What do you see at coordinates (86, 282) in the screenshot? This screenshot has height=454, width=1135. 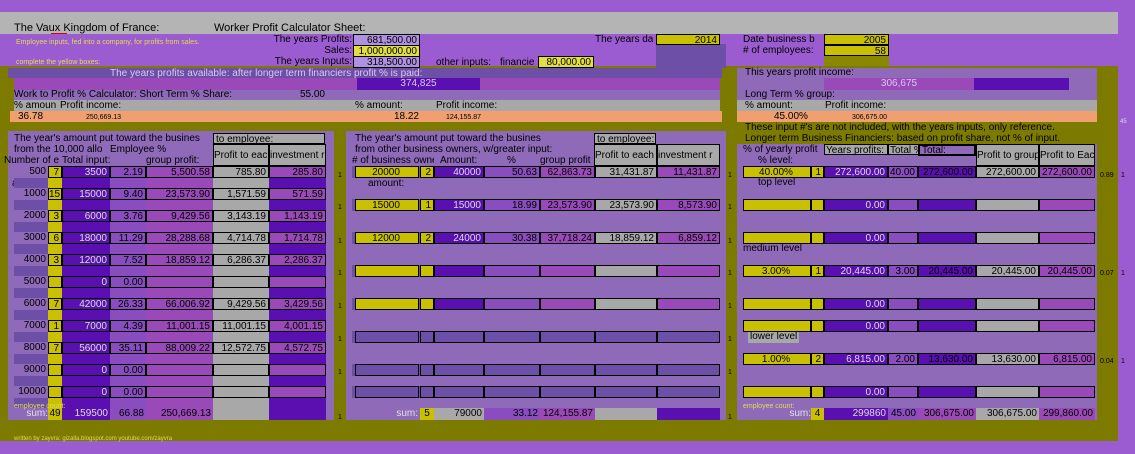 I see `table1-cell-input: 0` at bounding box center [86, 282].